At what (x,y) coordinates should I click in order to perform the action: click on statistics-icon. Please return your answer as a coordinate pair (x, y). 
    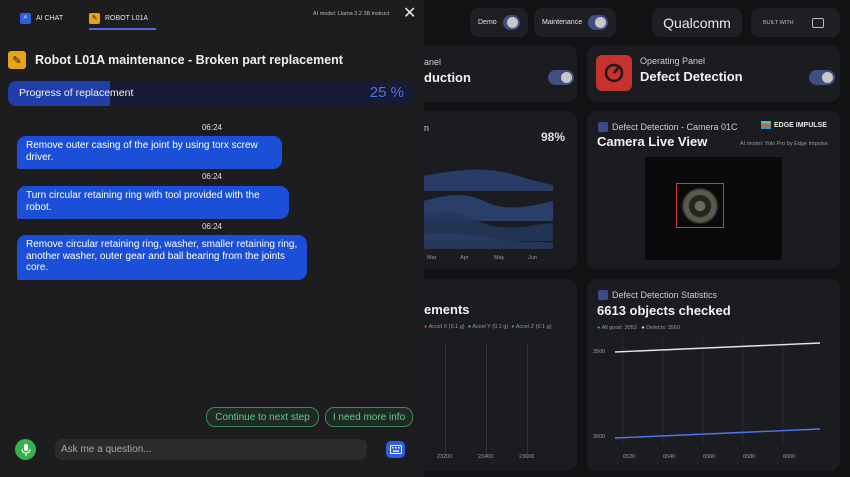
    Looking at the image, I should click on (603, 295).